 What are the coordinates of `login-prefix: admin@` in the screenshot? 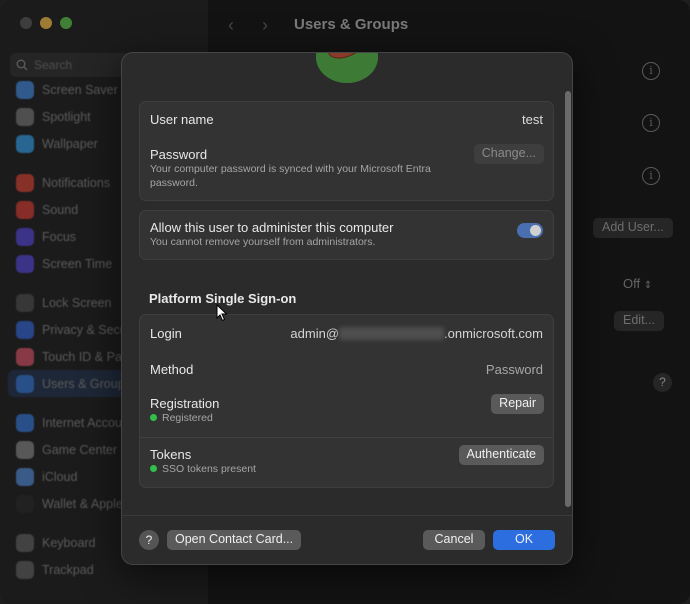 It's located at (315, 333).